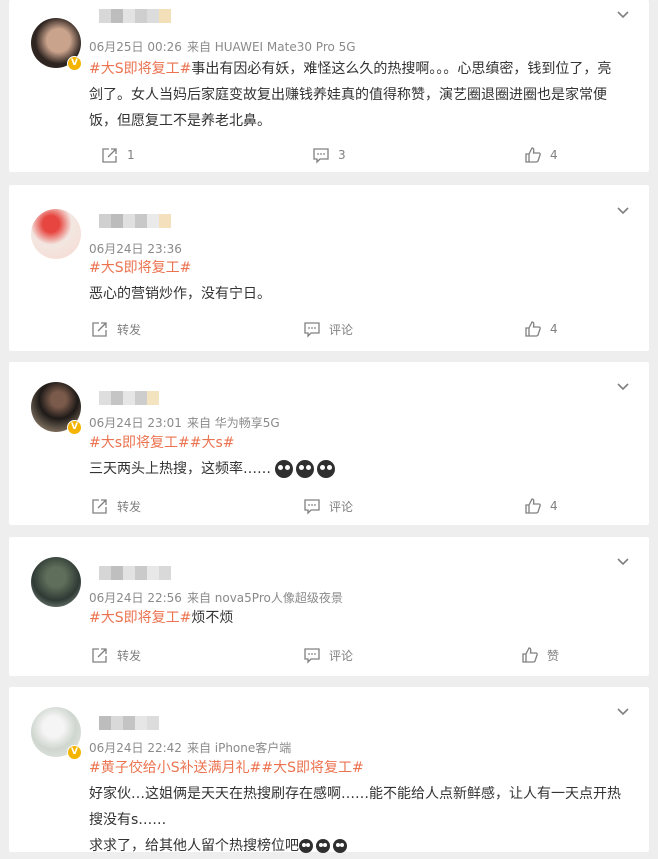 The height and width of the screenshot is (859, 658). What do you see at coordinates (553, 655) in the screenshot?
I see `like-label: 赞` at bounding box center [553, 655].